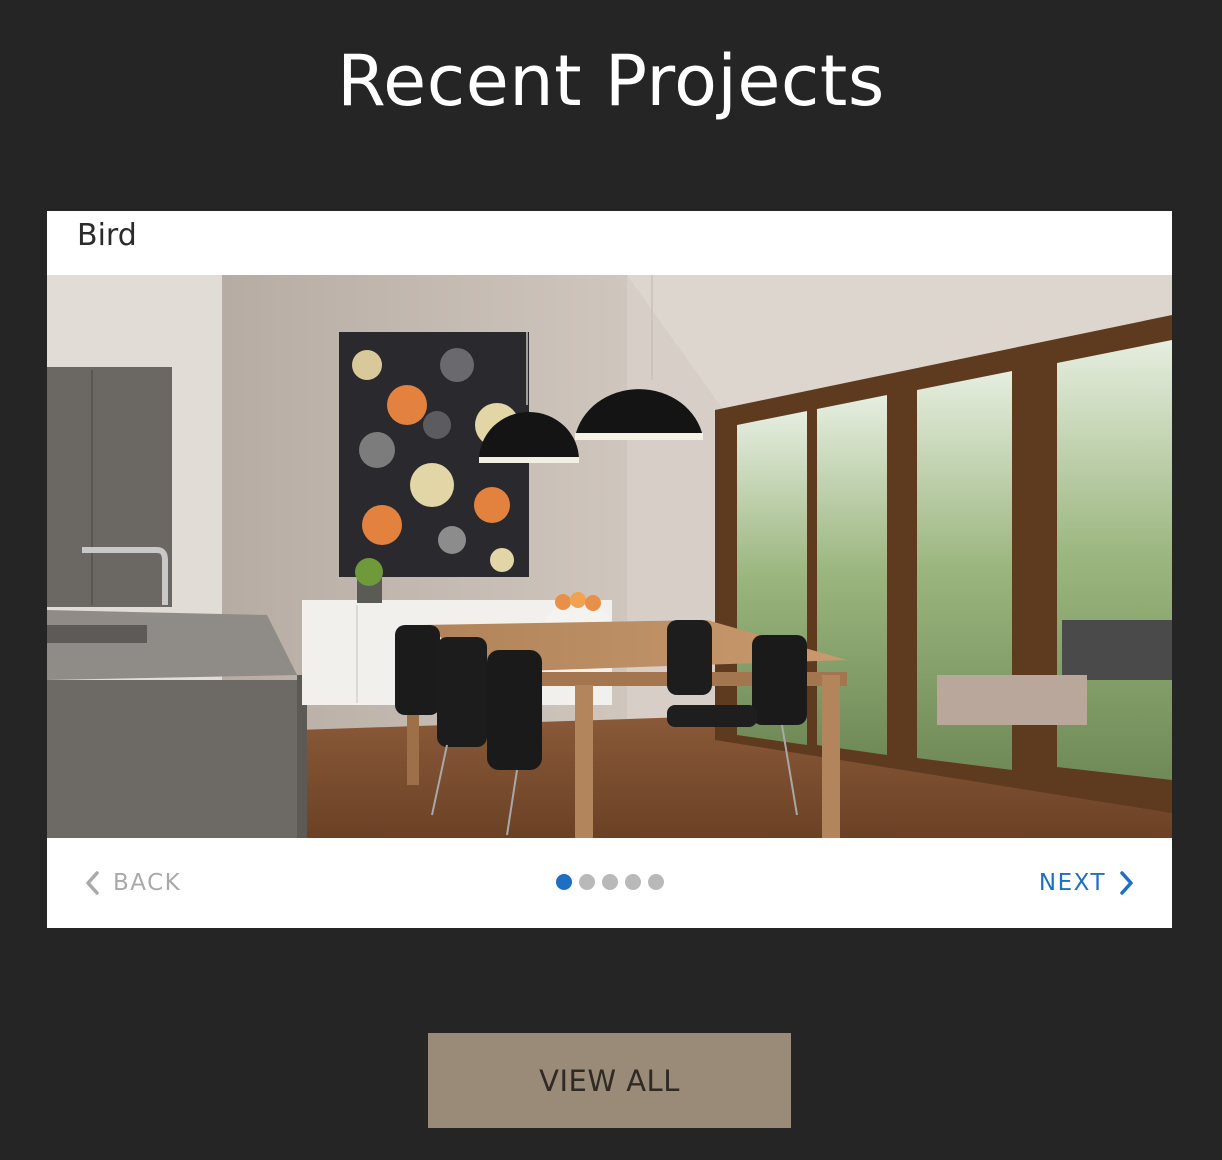 Image resolution: width=1222 pixels, height=1160 pixels. What do you see at coordinates (609, 1080) in the screenshot?
I see `view-all-button: VIEW ALL` at bounding box center [609, 1080].